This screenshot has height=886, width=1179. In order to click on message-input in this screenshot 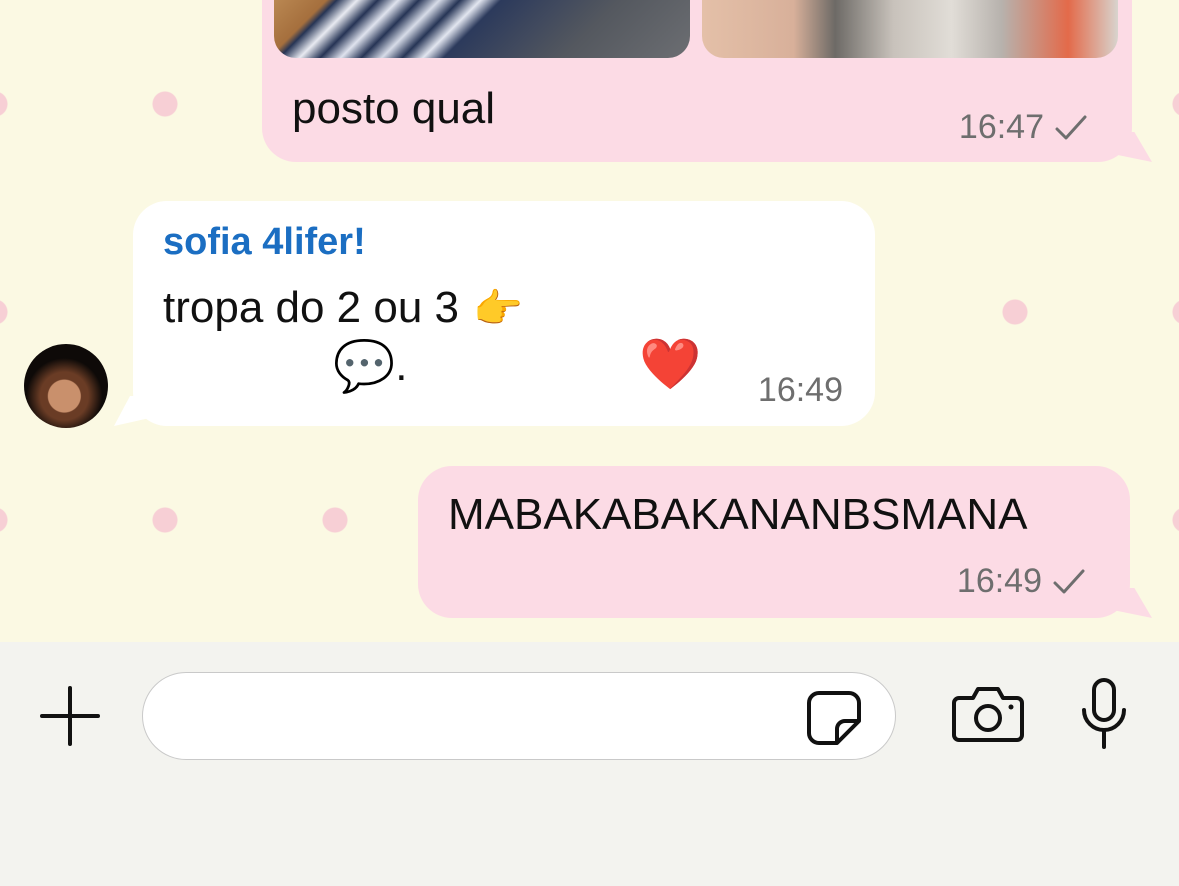, I will do `click(519, 716)`.